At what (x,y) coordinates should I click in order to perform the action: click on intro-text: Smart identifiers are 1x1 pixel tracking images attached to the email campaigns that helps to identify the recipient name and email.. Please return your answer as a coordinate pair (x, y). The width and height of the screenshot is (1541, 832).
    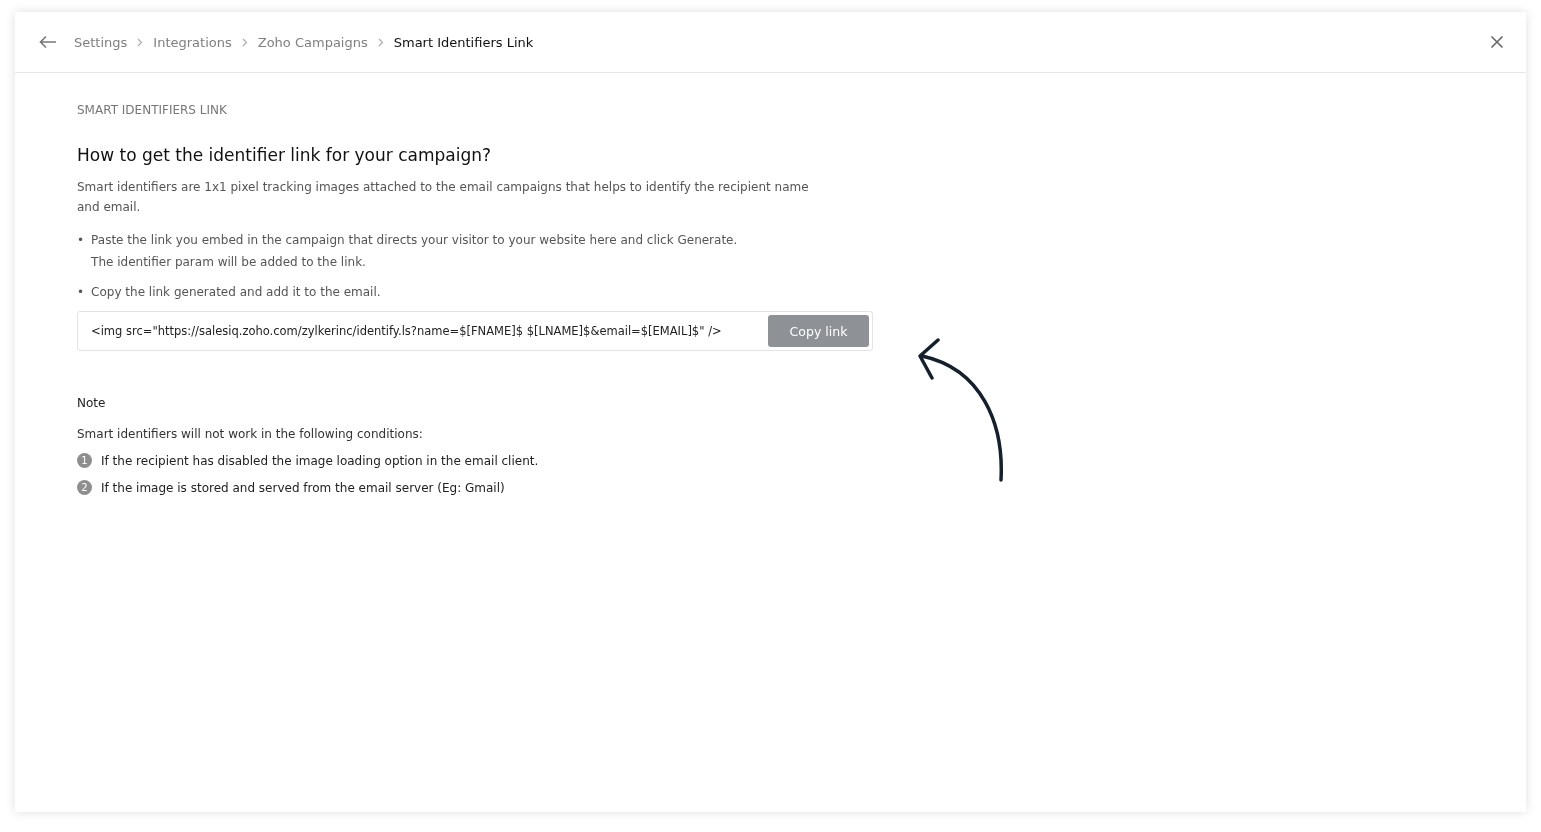
    Looking at the image, I should click on (443, 197).